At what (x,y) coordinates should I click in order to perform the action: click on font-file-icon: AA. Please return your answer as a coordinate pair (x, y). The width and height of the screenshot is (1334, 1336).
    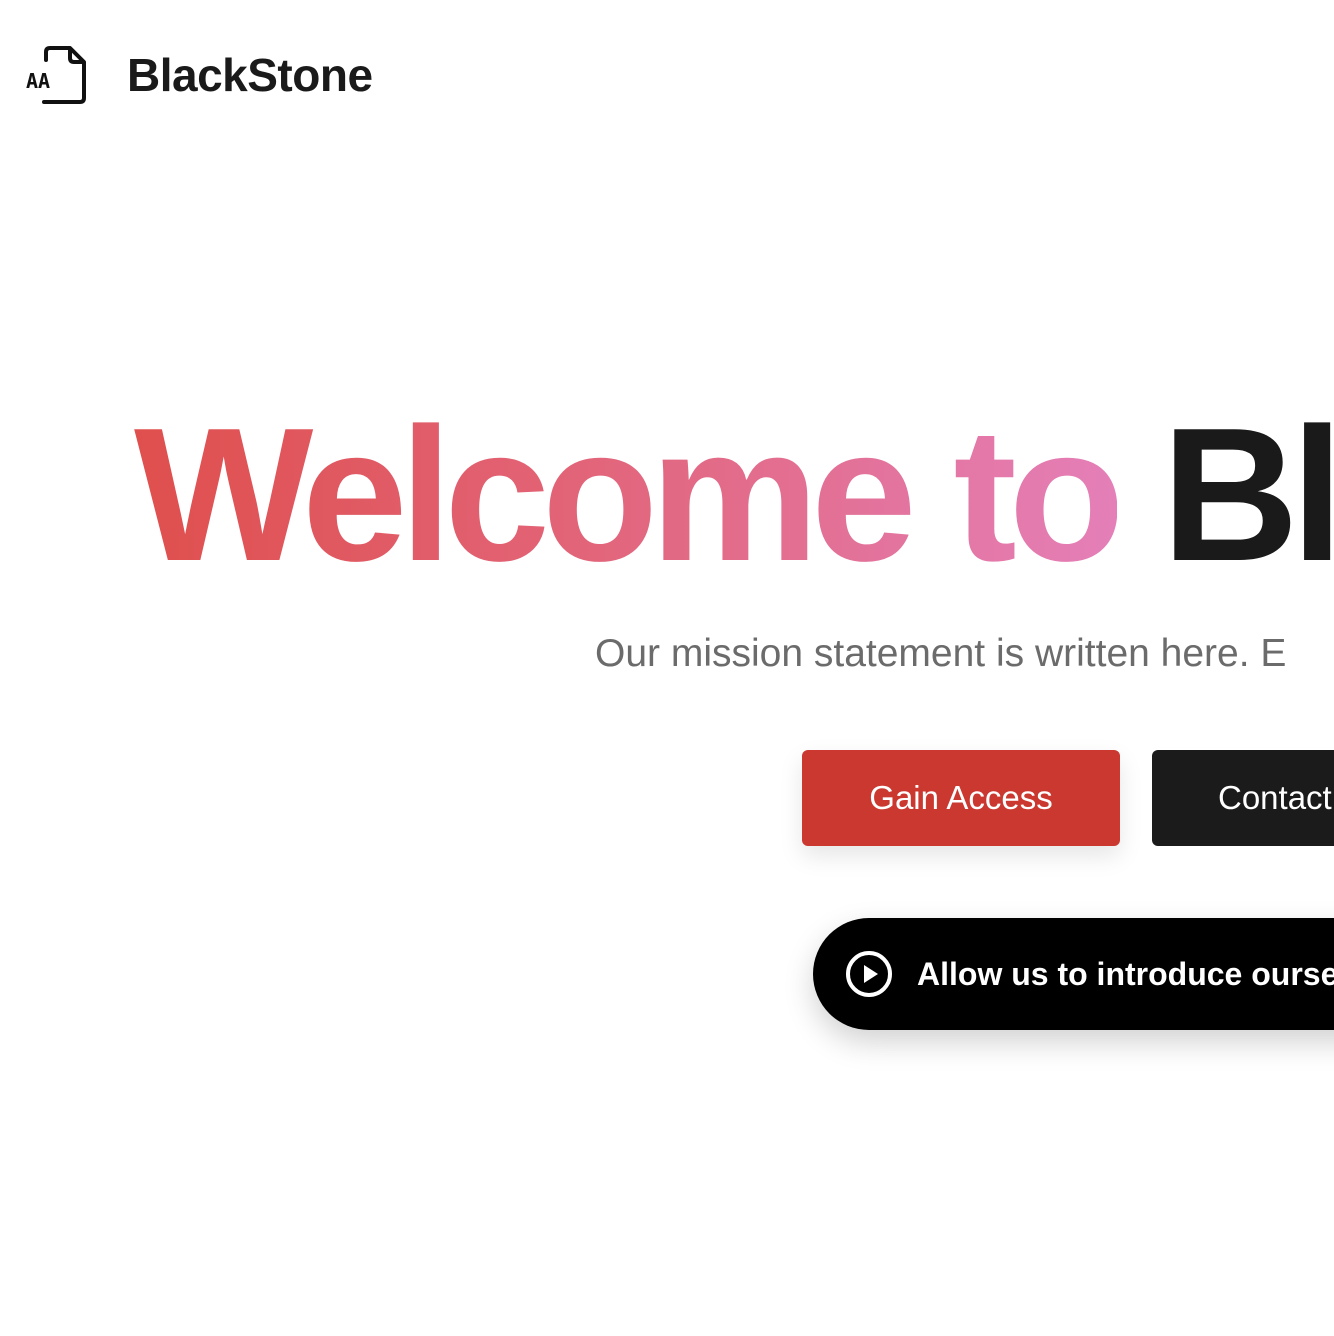
    Looking at the image, I should click on (57, 75).